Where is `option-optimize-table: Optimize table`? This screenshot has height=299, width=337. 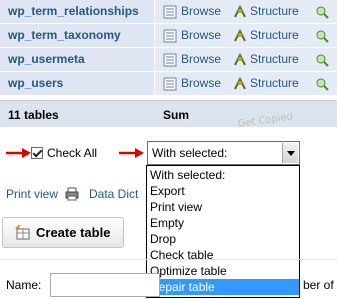 option-optimize-table: Optimize table is located at coordinates (223, 271).